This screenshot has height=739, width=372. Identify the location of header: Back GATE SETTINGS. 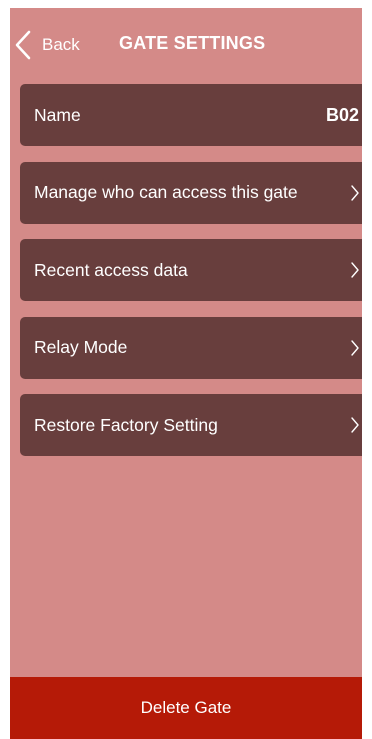
(186, 44).